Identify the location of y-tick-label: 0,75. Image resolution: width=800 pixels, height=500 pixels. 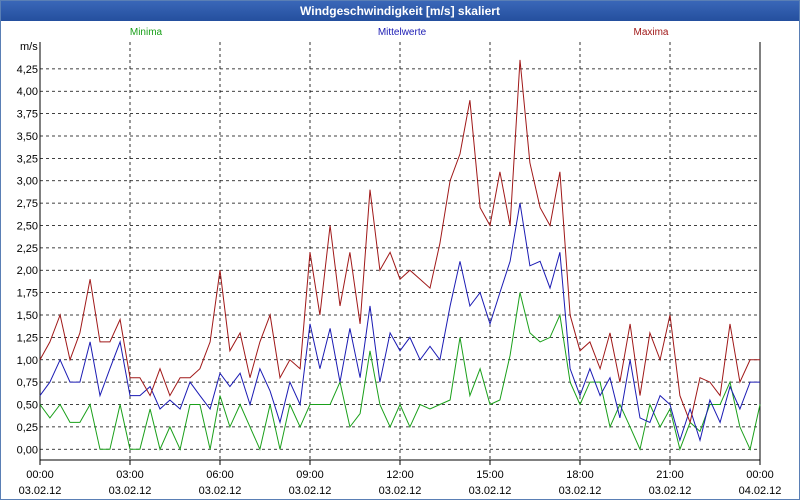
(27, 383).